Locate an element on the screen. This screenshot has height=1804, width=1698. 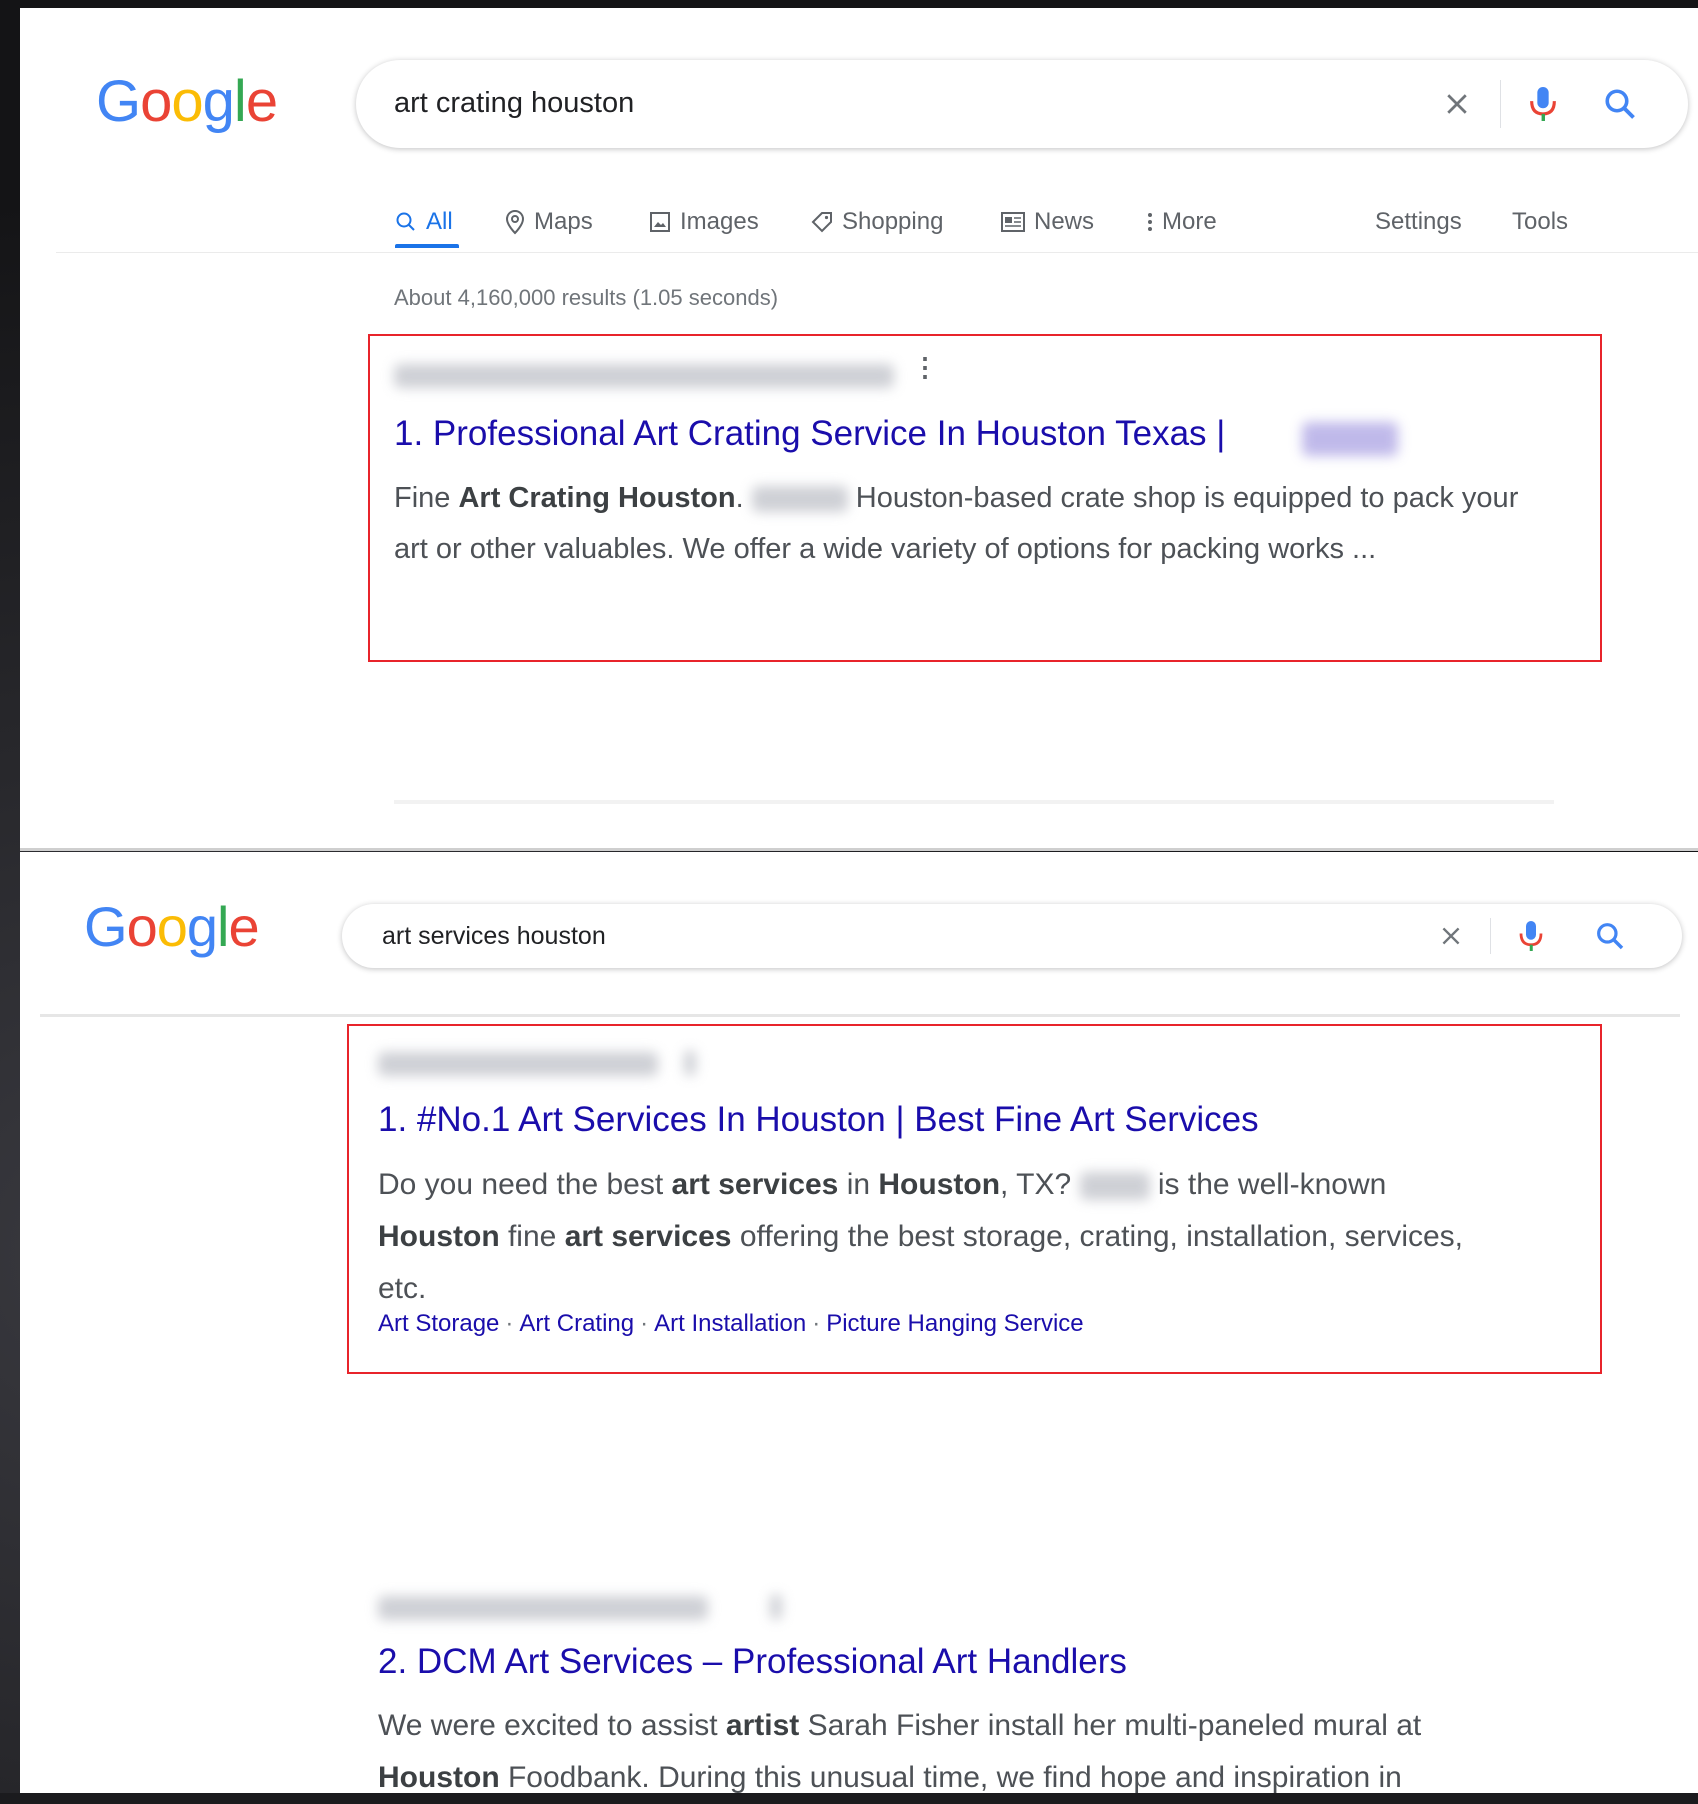
sitelink-art-crating: Art Crating is located at coordinates (576, 1323).